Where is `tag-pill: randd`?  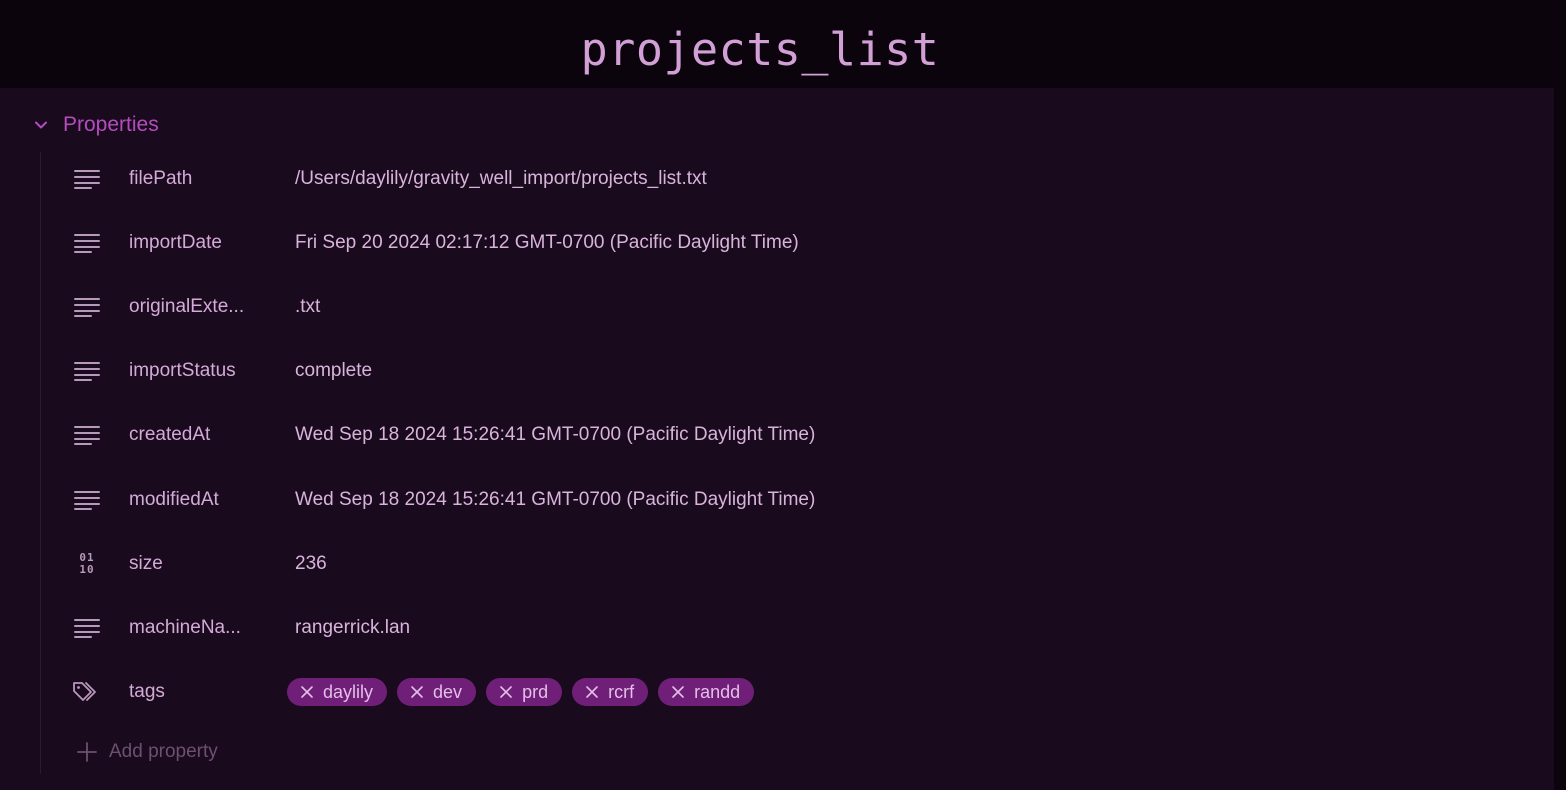 tag-pill: randd is located at coordinates (706, 692).